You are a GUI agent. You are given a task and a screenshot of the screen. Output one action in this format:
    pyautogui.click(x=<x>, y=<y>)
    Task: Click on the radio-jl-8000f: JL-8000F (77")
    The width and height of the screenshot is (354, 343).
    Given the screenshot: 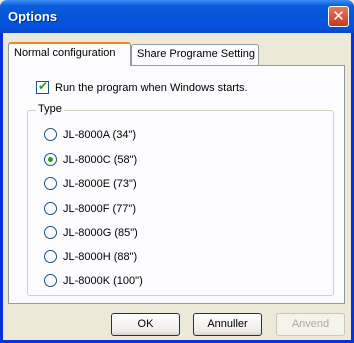 What is the action you would take?
    pyautogui.click(x=90, y=208)
    